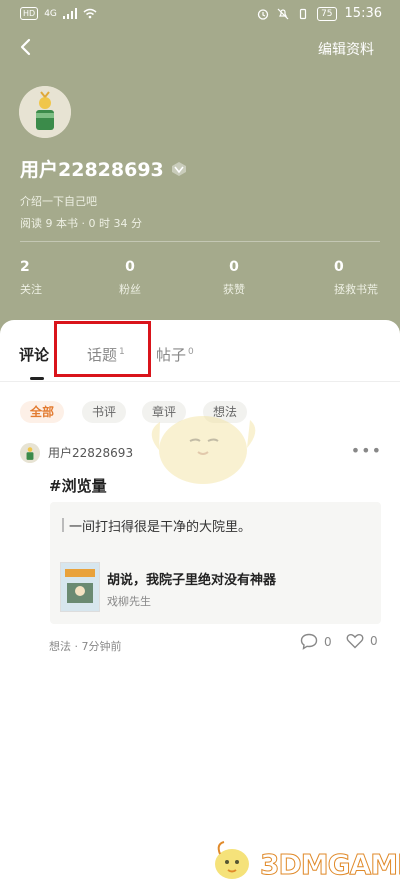 Image resolution: width=400 pixels, height=888 pixels. I want to click on filter-book-review: 书评, so click(104, 412).